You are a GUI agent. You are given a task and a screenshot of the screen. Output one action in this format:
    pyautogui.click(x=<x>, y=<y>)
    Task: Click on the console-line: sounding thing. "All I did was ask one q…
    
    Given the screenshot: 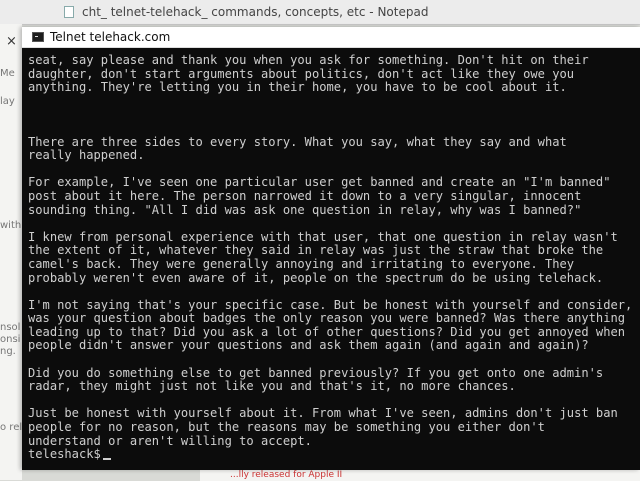 What is the action you would take?
    pyautogui.click(x=305, y=209)
    